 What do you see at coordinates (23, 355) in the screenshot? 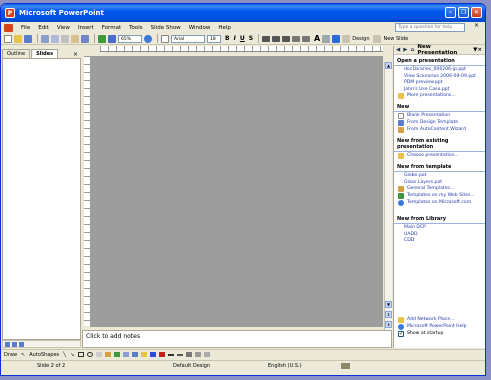
I see `pointer-icon: ↖` at bounding box center [23, 355].